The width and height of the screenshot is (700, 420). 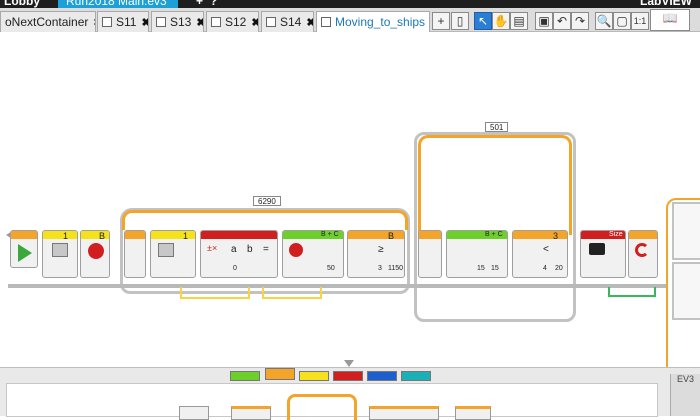 What do you see at coordinates (477, 254) in the screenshot?
I see `move-tank-block-2: B + C 15 15` at bounding box center [477, 254].